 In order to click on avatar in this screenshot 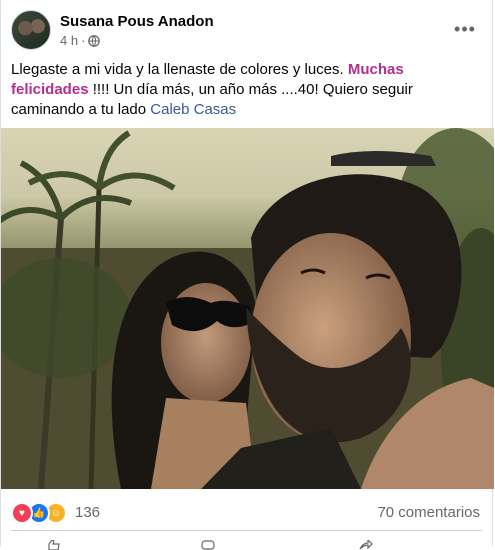, I will do `click(31, 30)`.